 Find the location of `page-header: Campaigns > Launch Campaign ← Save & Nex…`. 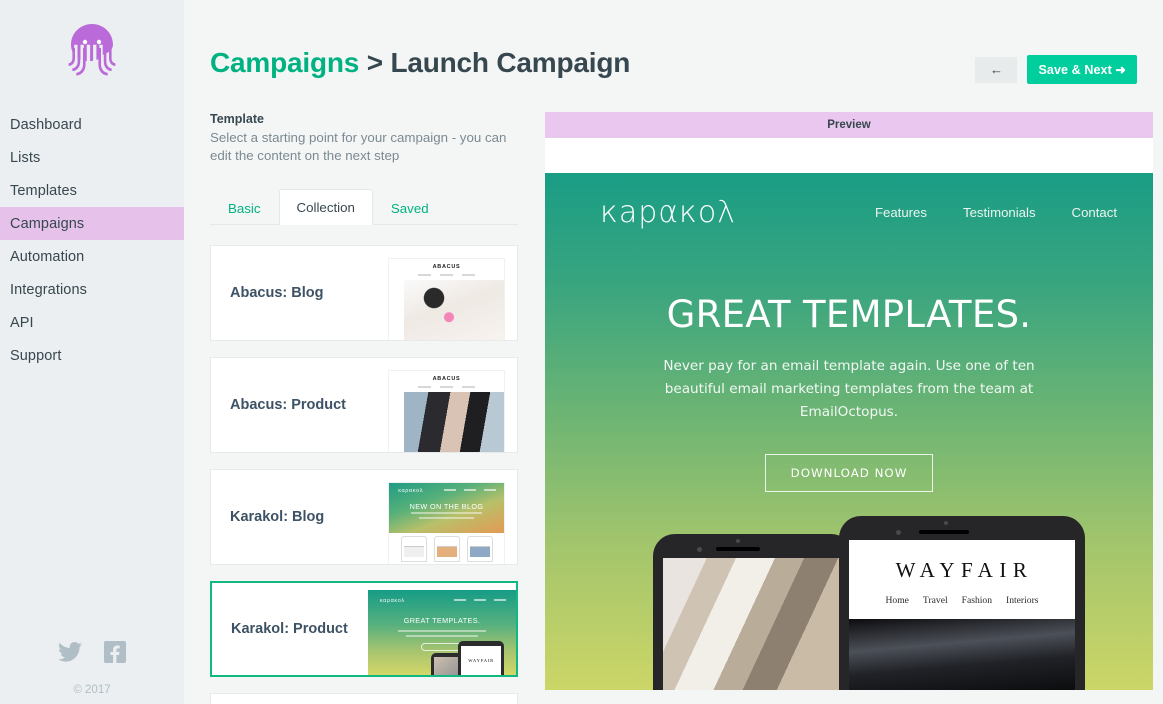

page-header: Campaigns > Launch Campaign ← Save & Nex… is located at coordinates (668, 42).